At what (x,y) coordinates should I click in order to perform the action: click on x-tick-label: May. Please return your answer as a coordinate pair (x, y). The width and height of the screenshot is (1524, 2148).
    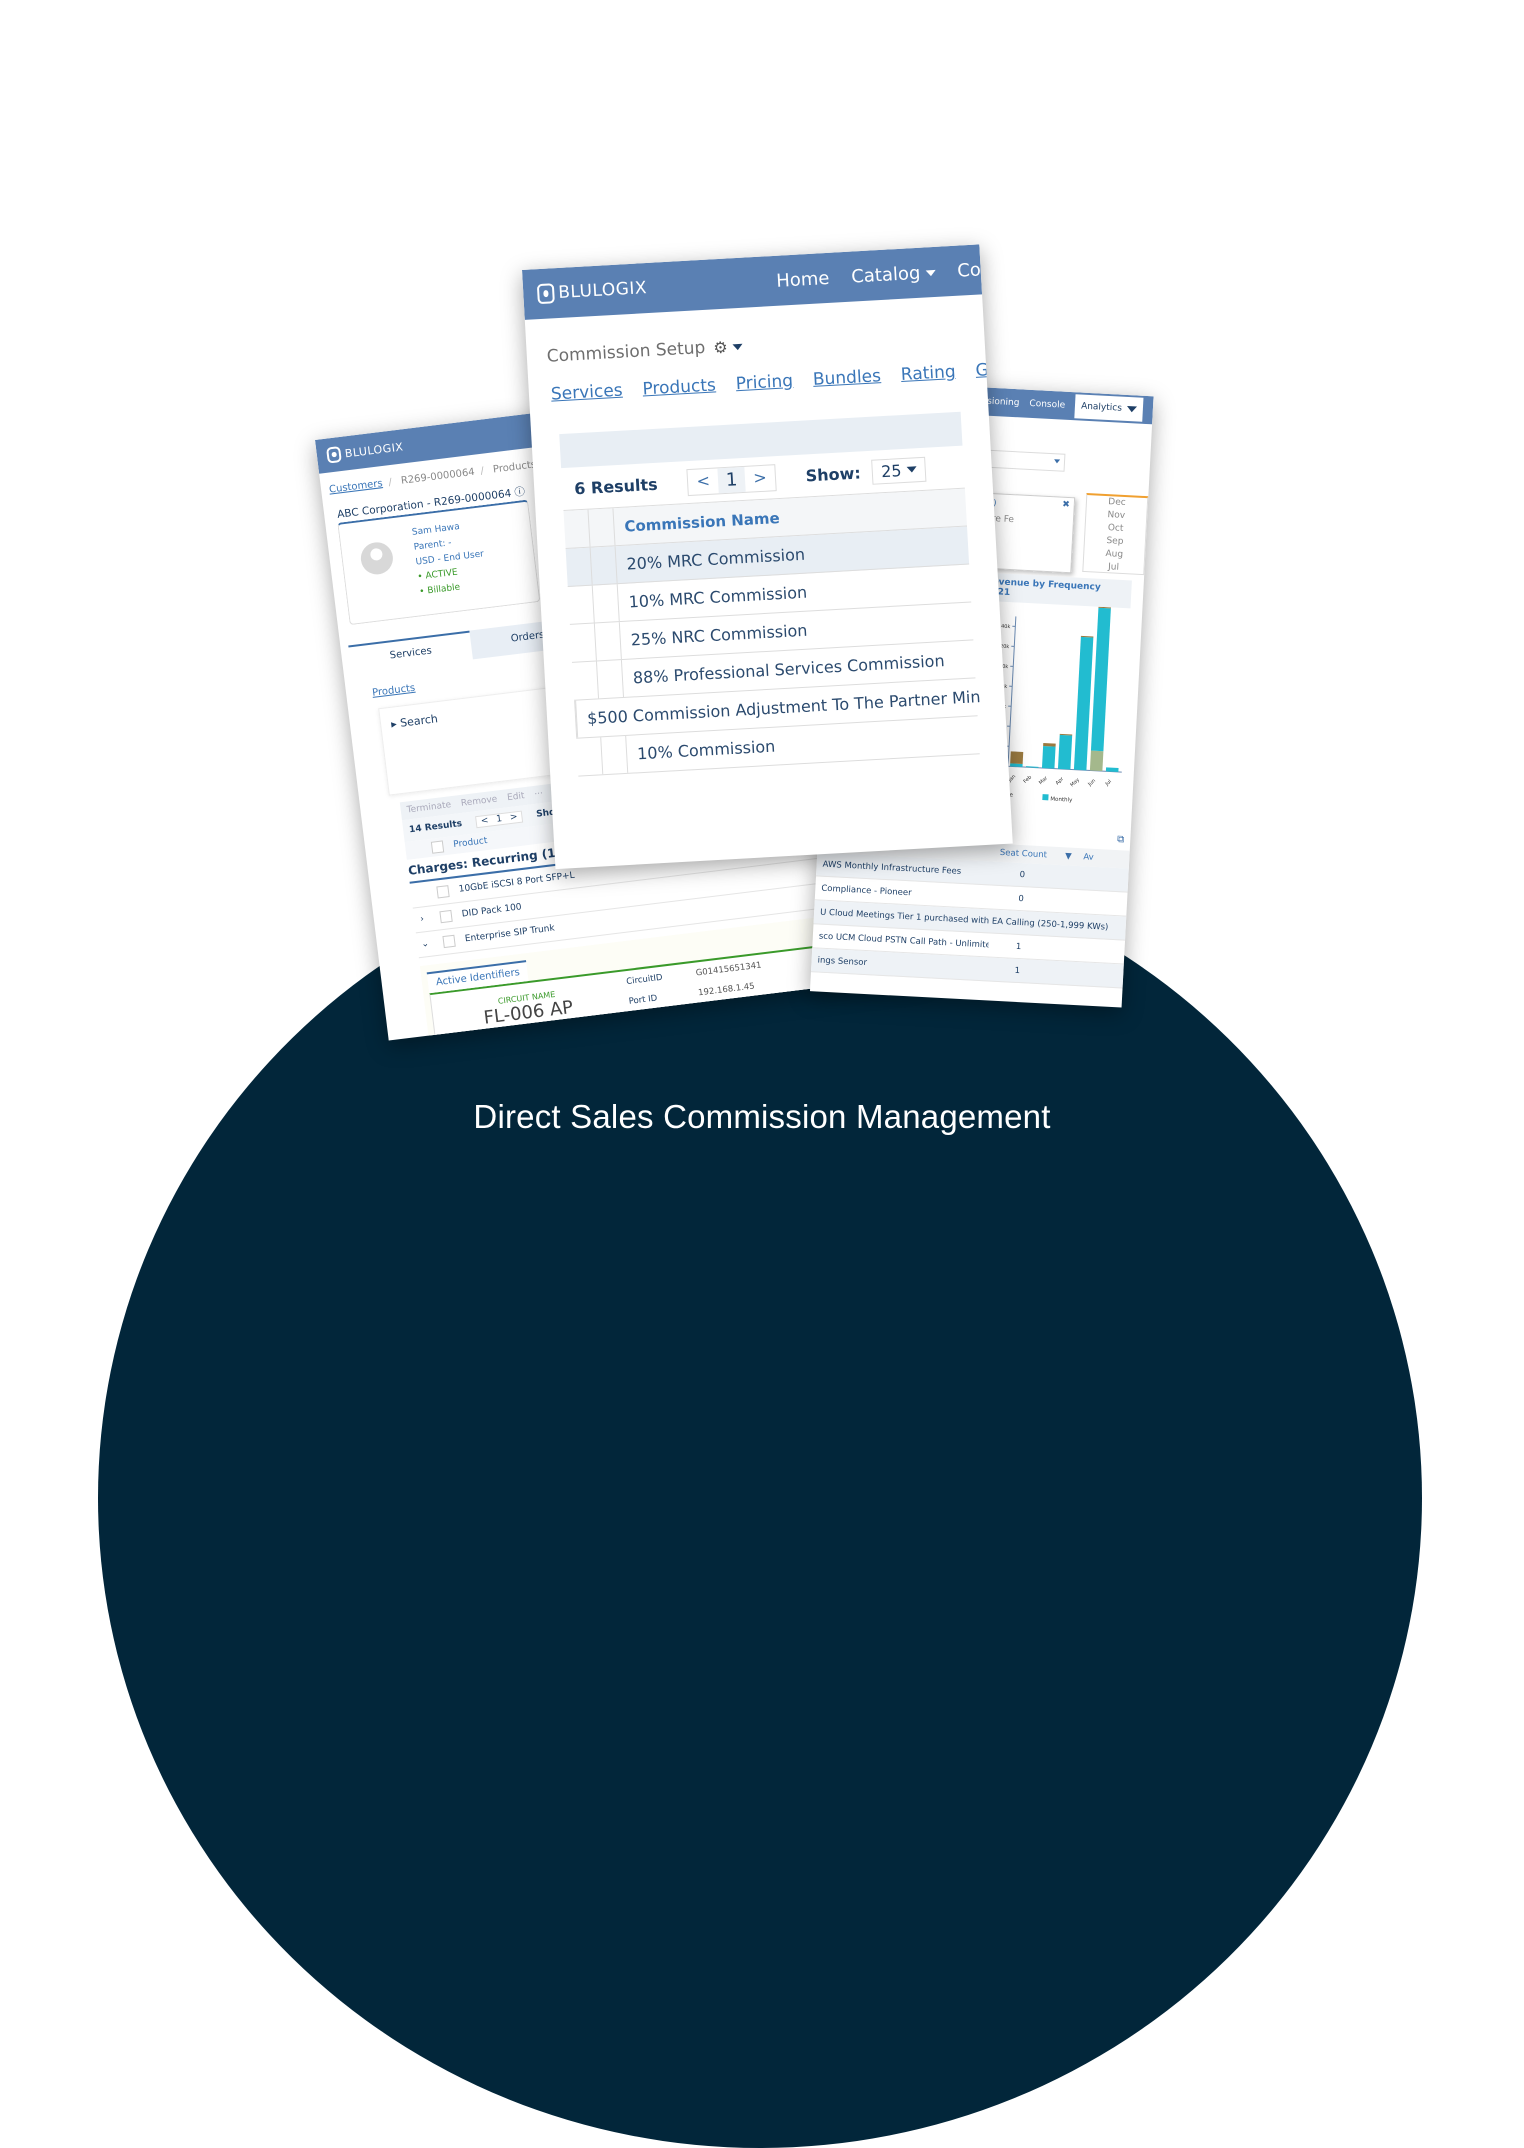
    Looking at the image, I should click on (1075, 782).